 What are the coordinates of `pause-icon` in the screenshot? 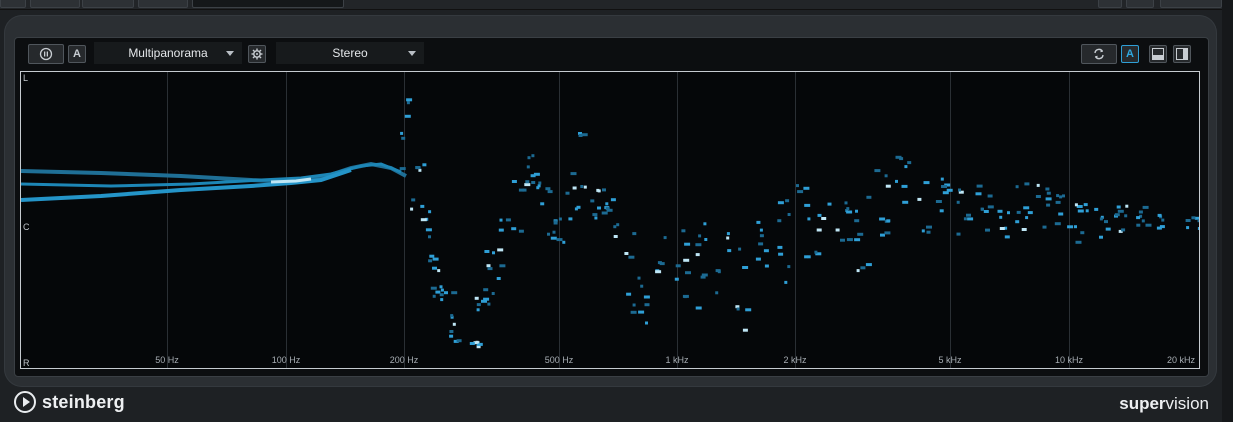 It's located at (46, 54).